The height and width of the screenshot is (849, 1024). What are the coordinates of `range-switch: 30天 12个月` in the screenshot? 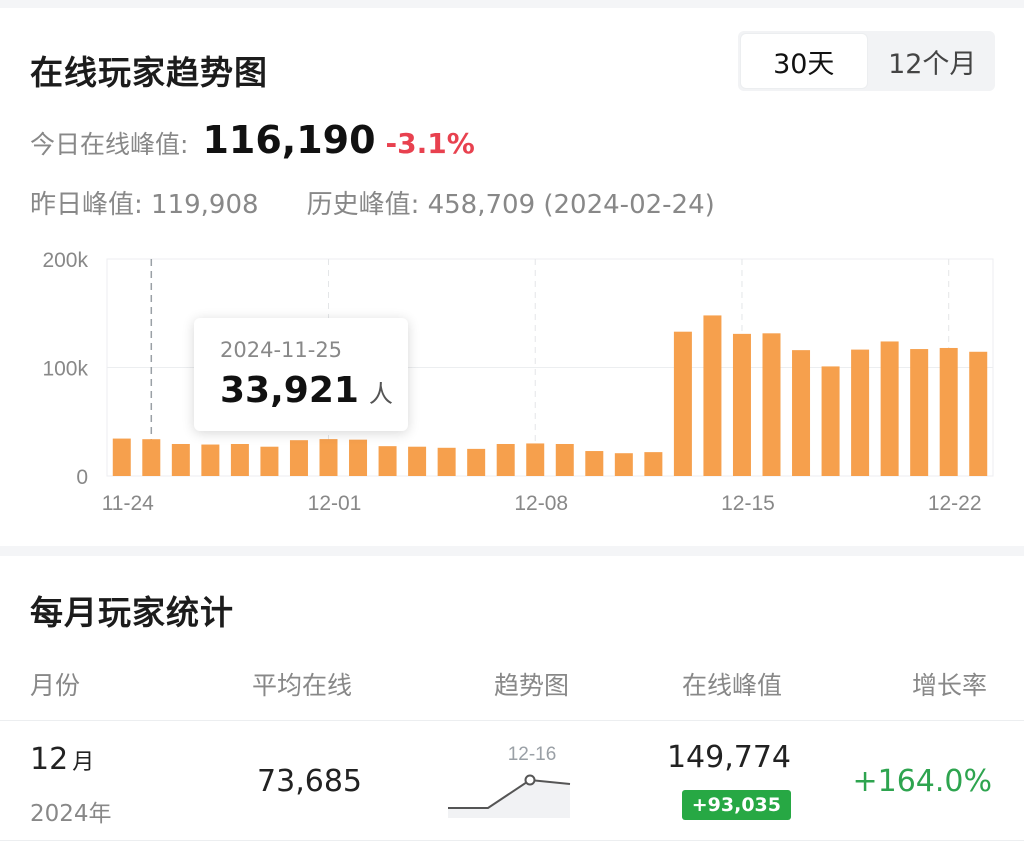 It's located at (866, 61).